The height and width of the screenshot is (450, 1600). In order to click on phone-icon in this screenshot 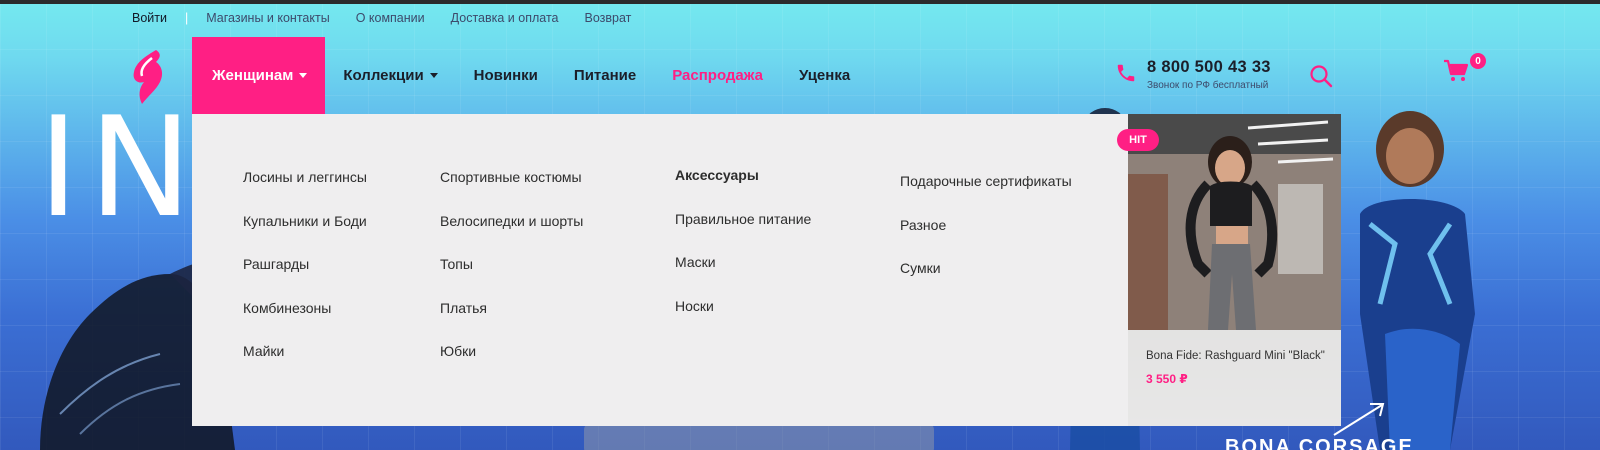, I will do `click(1126, 73)`.